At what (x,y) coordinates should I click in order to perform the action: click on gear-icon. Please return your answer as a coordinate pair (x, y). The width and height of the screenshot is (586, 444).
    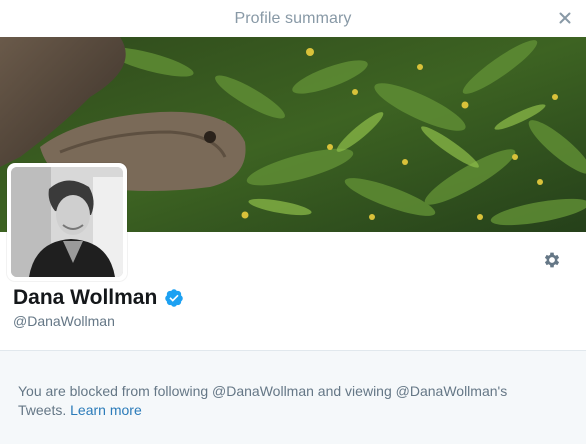
    Looking at the image, I should click on (552, 260).